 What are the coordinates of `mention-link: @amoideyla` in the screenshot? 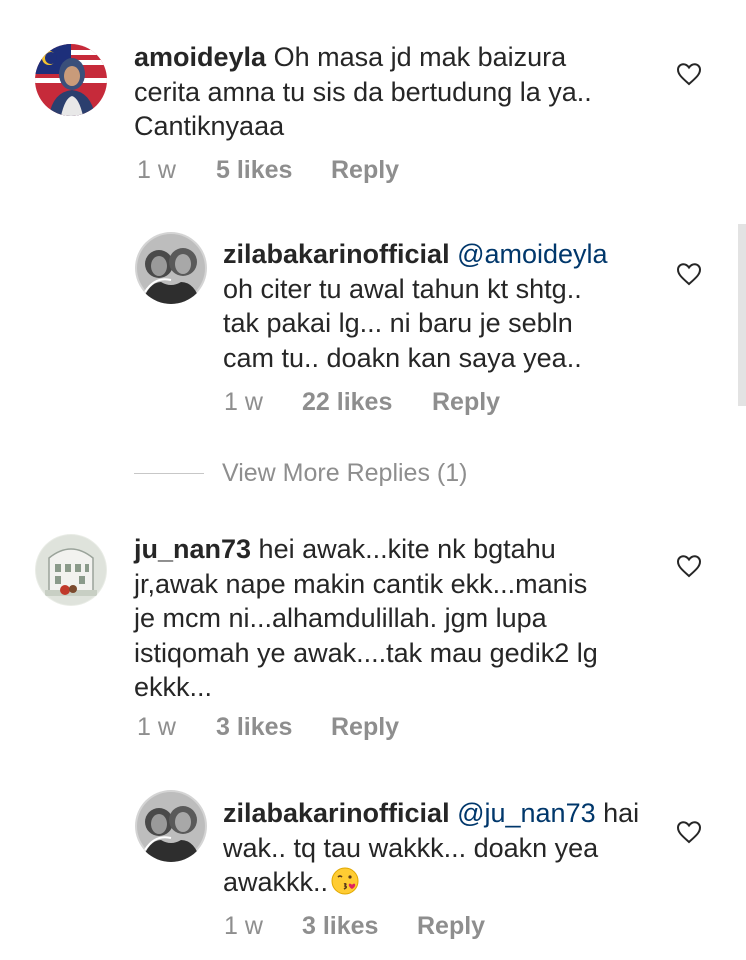 It's located at (528, 254).